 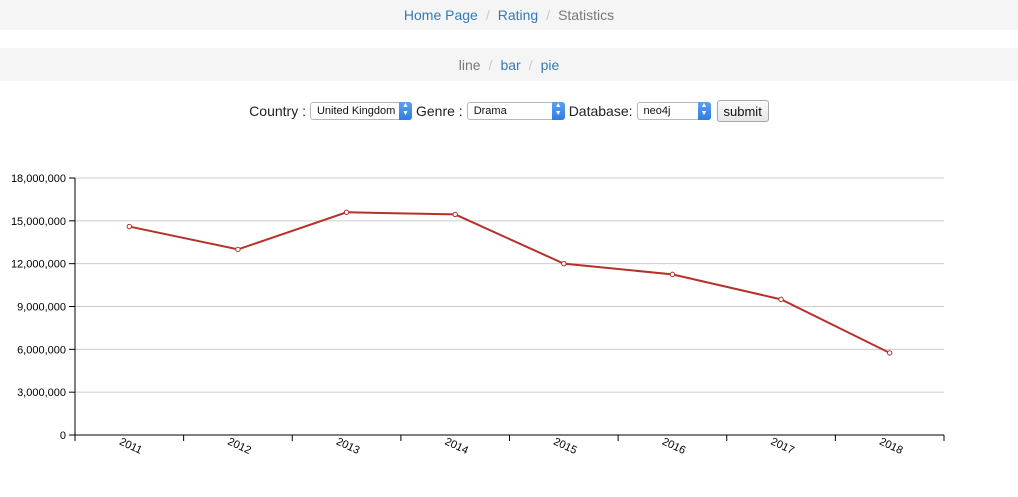 I want to click on y-tick-label: 0, so click(x=63, y=436).